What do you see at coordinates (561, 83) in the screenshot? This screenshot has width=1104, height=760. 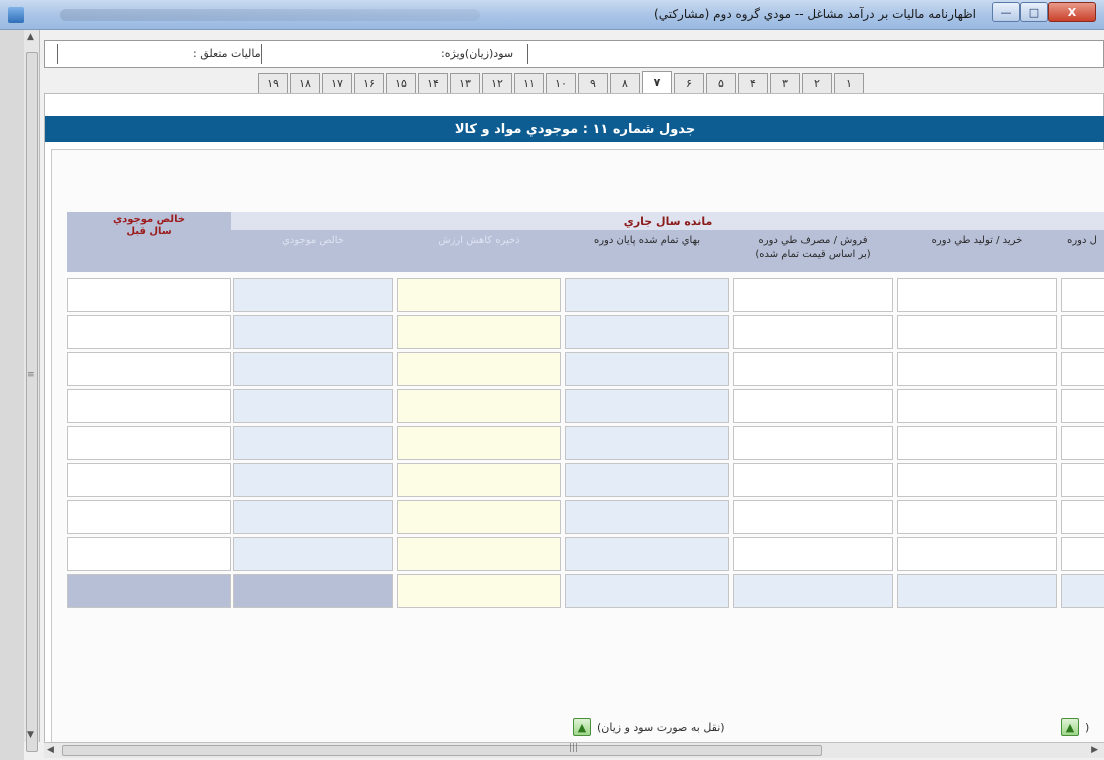 I see `tab-10: ١٠` at bounding box center [561, 83].